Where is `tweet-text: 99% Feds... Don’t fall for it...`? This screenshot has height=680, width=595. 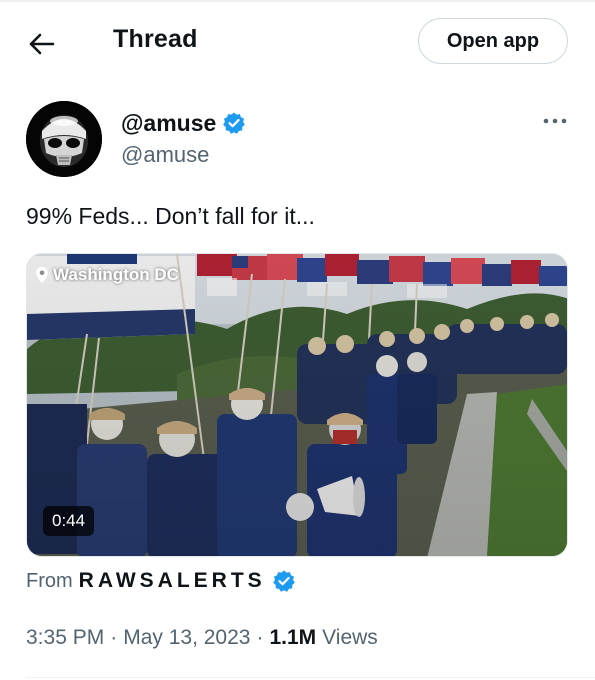 tweet-text: 99% Feds... Don’t fall for it... is located at coordinates (170, 216).